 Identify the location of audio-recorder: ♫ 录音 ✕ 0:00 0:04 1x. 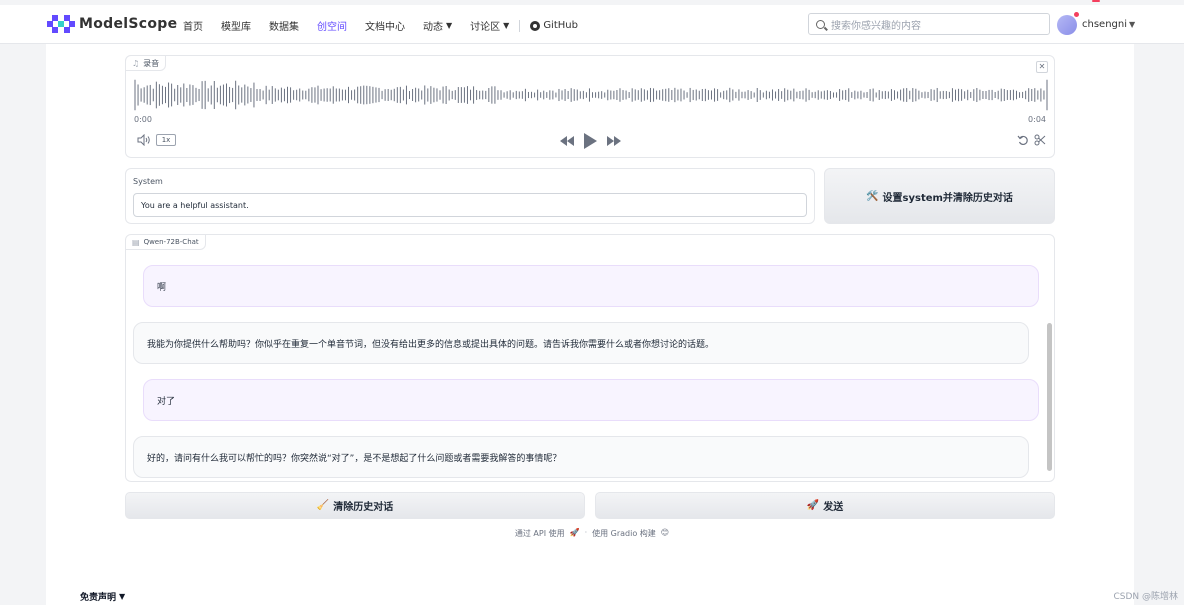
(590, 106).